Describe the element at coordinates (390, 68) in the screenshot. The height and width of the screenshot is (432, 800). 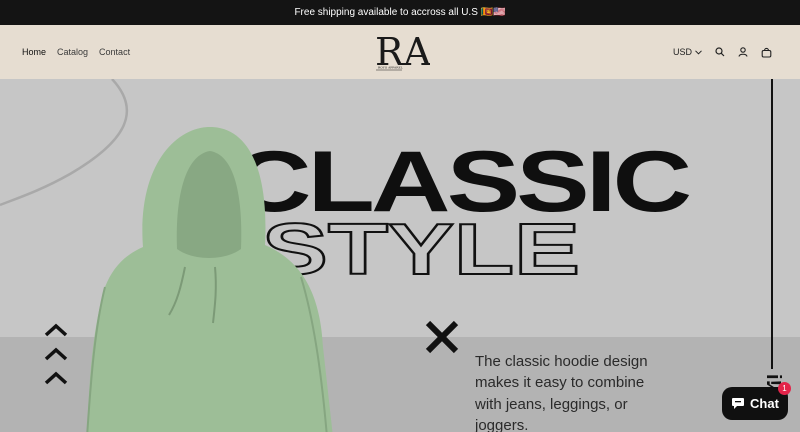
I see `logo-tagline: ROYO APPAREL` at that location.